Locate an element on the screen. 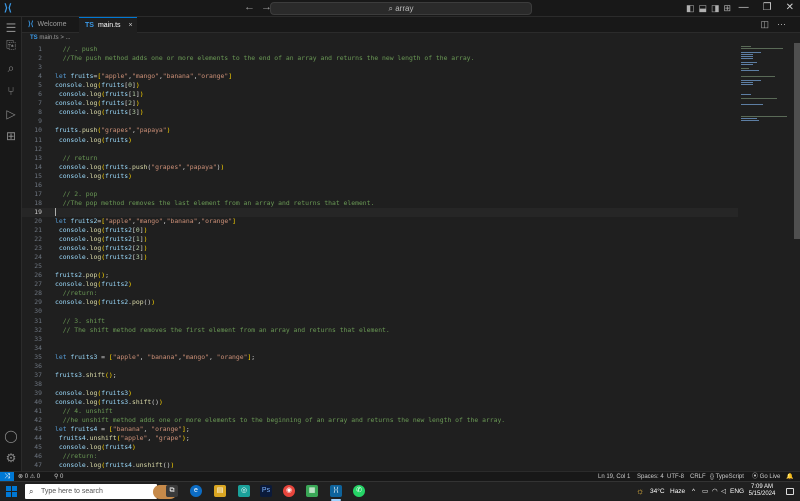 The image size is (800, 501). code-line: 37 fruits3.shift(); is located at coordinates (380, 375).